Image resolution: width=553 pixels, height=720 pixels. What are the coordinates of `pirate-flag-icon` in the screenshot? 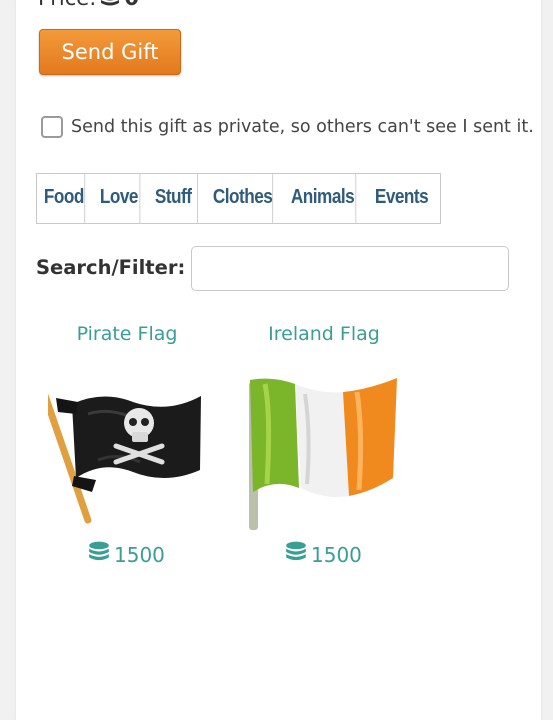 It's located at (128, 454).